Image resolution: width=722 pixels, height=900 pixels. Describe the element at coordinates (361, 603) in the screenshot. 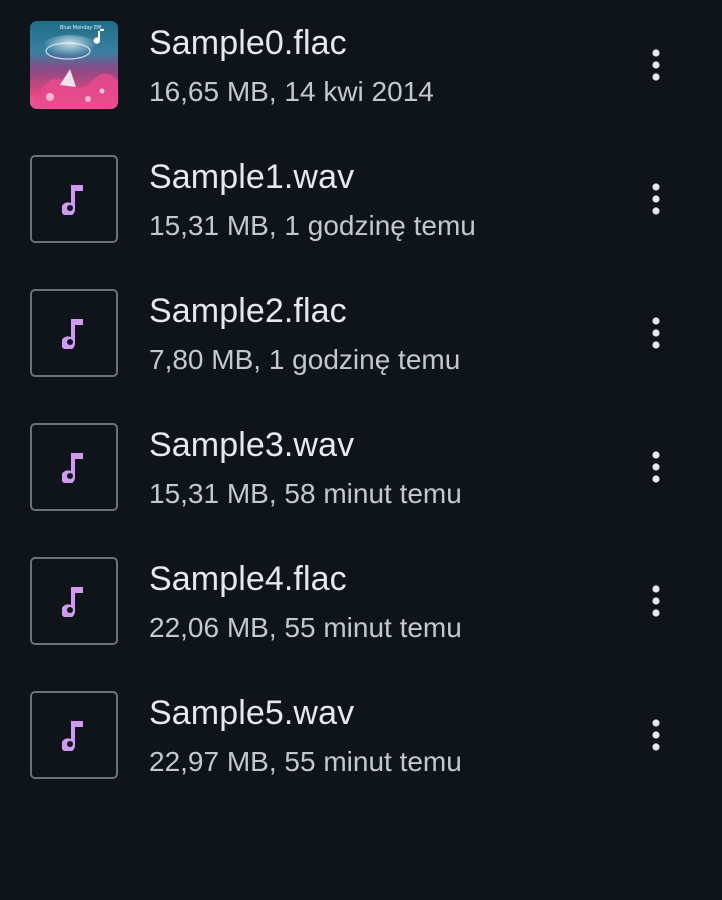

I see `file-row-sample4: Sample4.flac 22,06 MB, 55 minut temu` at that location.